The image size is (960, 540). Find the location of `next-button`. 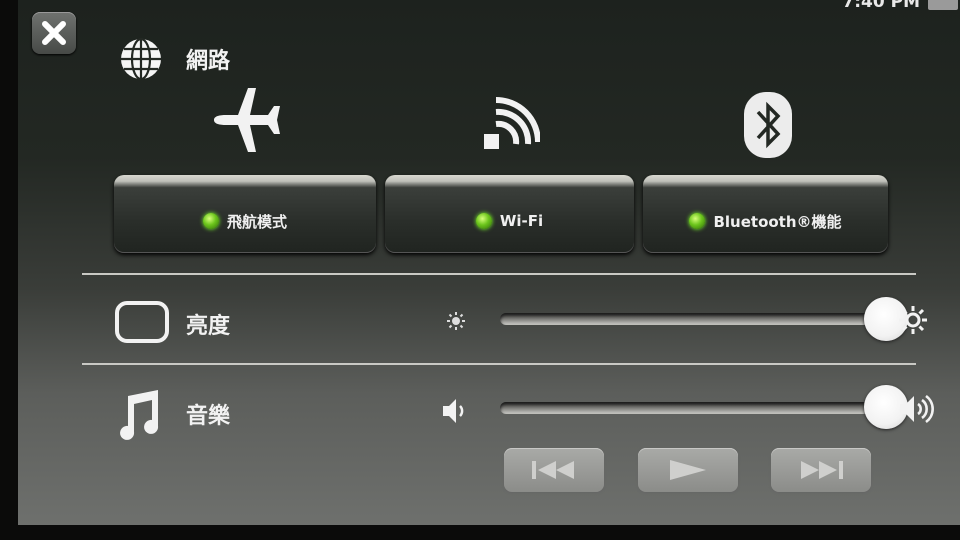

next-button is located at coordinates (821, 470).